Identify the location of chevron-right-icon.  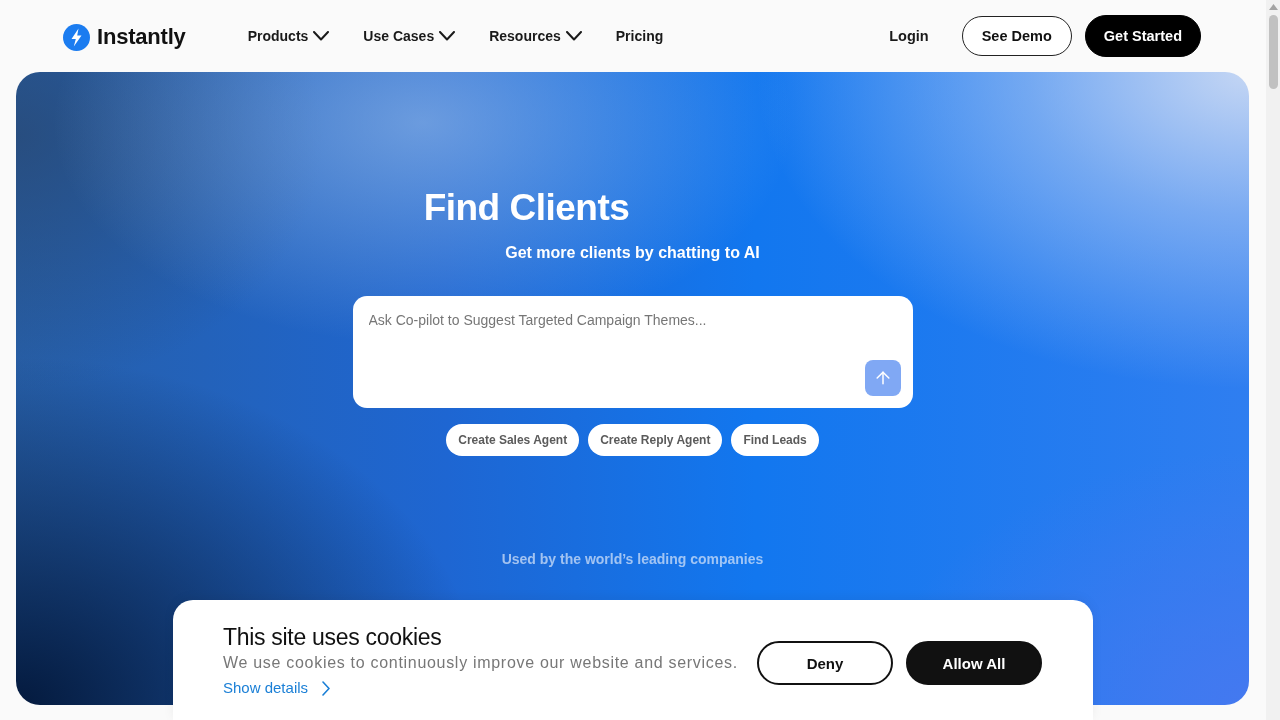
(326, 688).